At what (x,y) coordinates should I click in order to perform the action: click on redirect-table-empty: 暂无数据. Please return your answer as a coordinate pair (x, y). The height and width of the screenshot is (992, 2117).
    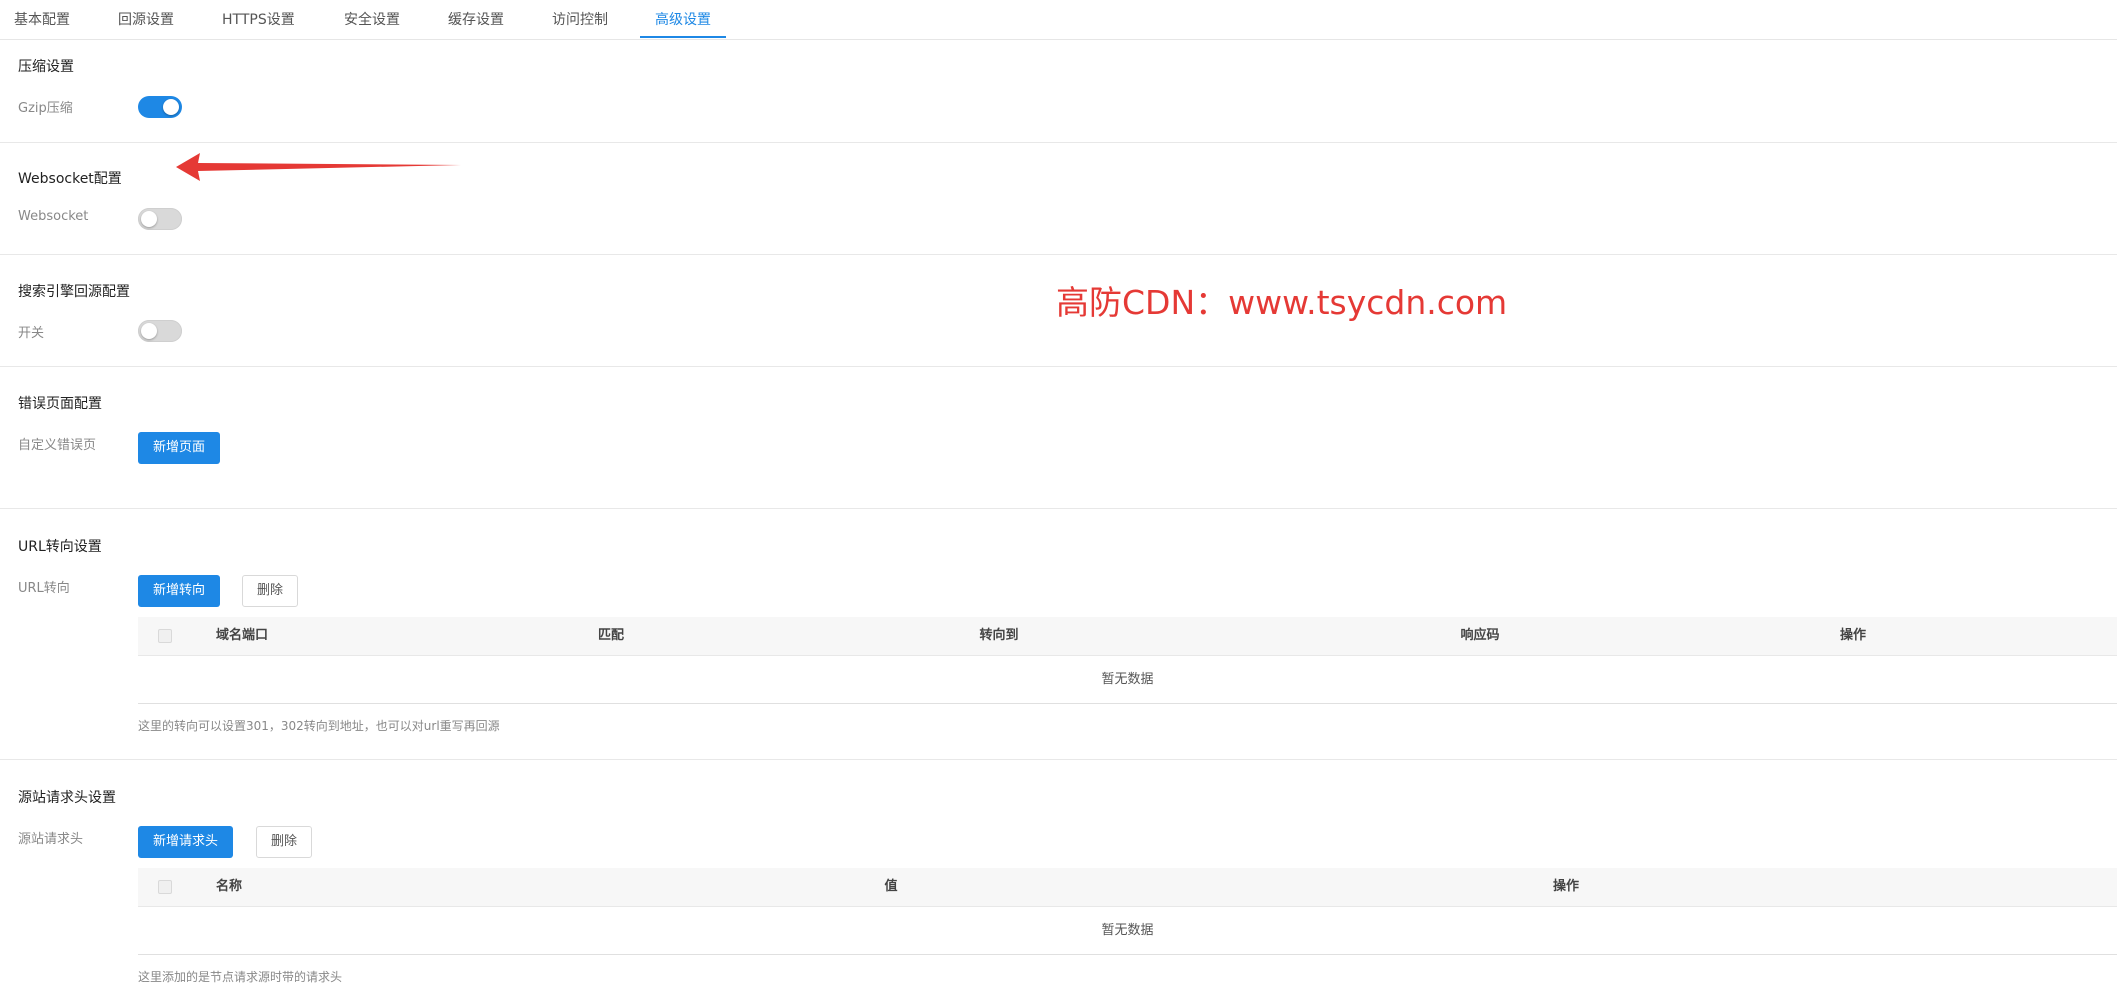
    Looking at the image, I should click on (1127, 680).